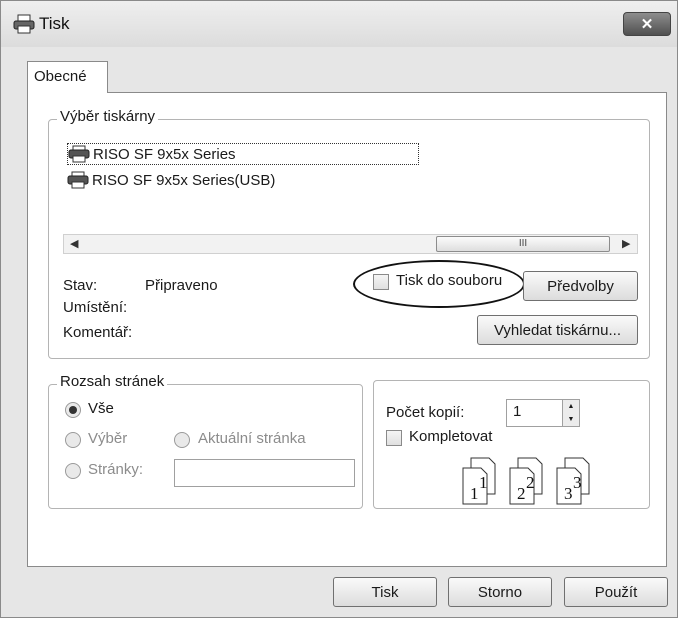  What do you see at coordinates (164, 154) in the screenshot?
I see `printer-name: RISO SF 9x5x Series` at bounding box center [164, 154].